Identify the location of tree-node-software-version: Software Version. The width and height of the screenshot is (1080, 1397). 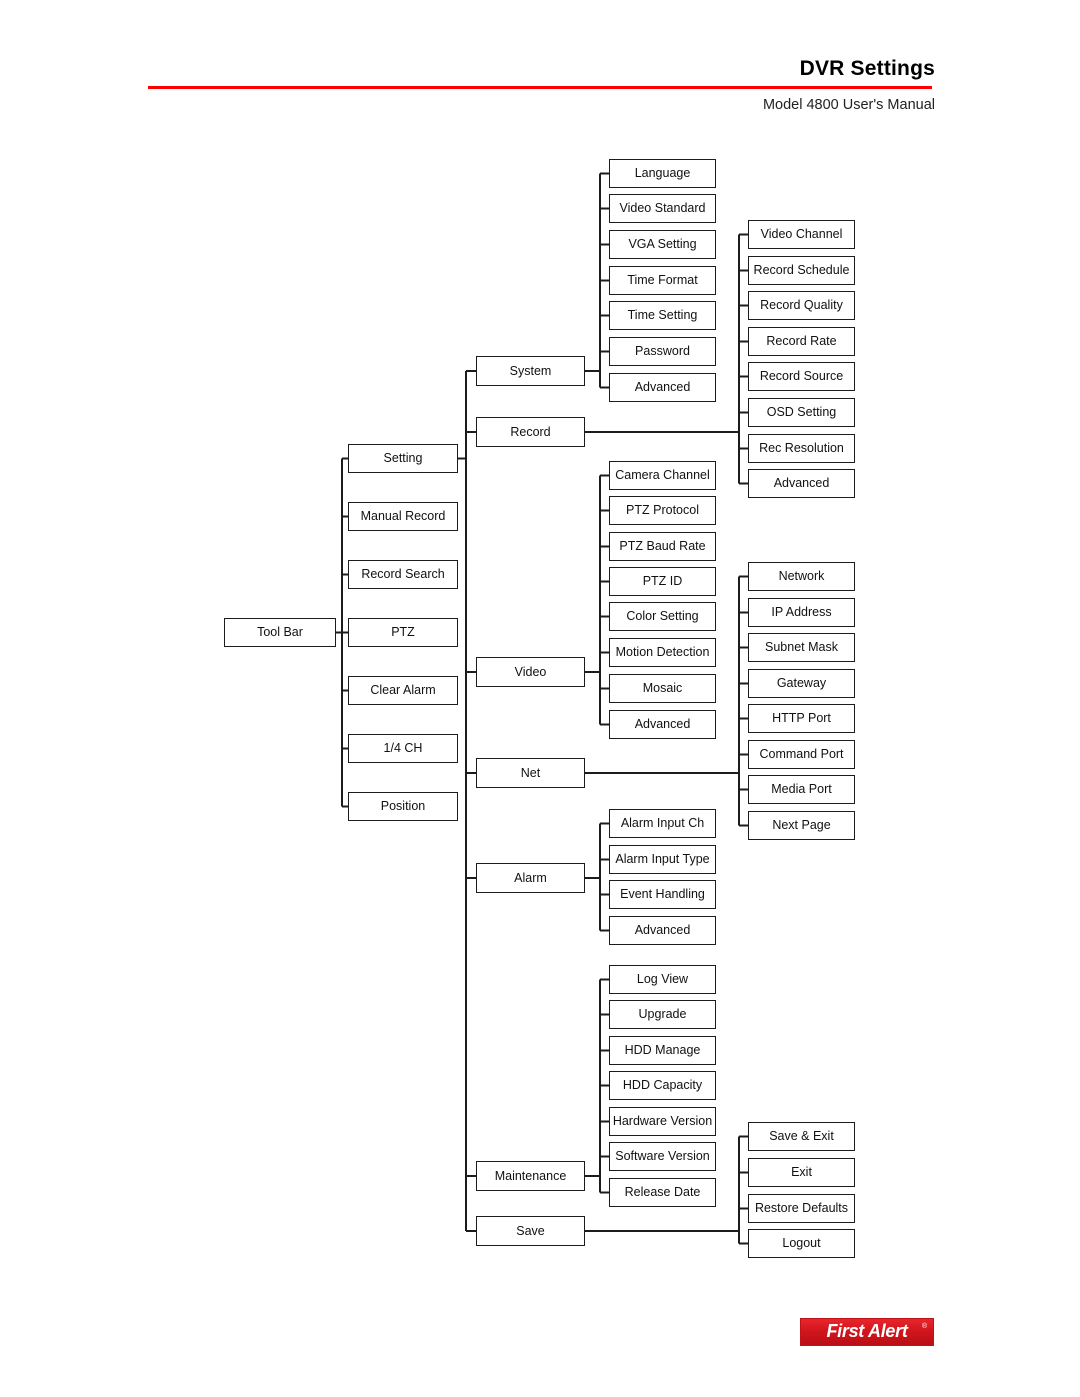
(662, 1156).